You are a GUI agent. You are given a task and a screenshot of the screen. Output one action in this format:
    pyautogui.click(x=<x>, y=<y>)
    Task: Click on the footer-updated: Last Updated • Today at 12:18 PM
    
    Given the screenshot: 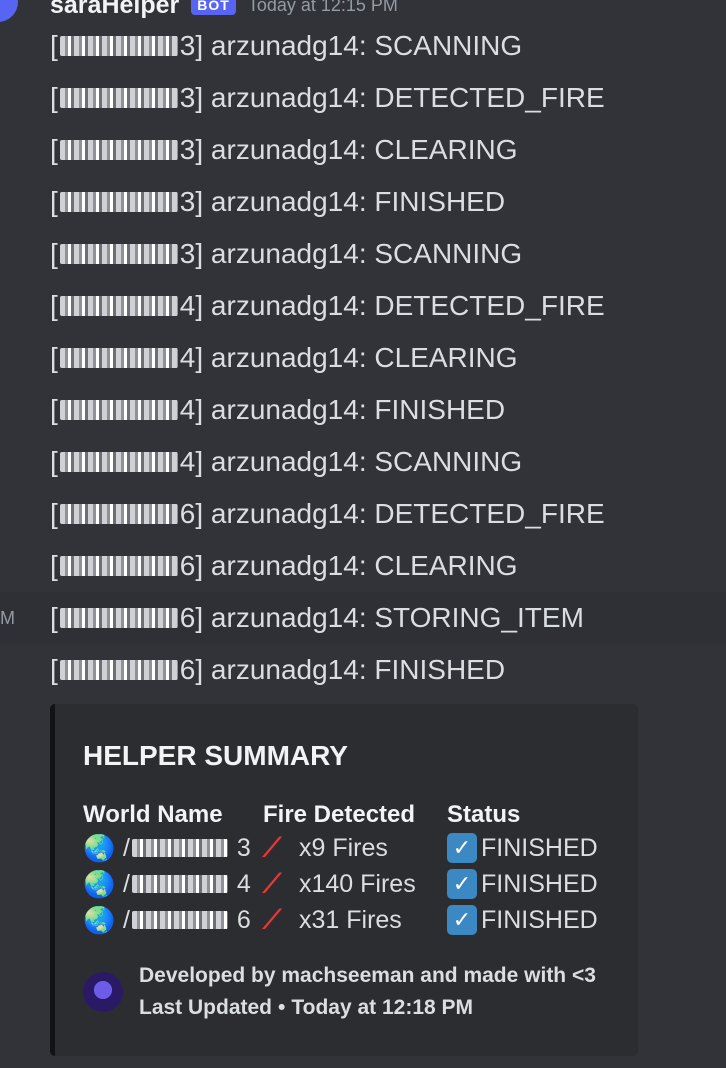 What is the action you would take?
    pyautogui.click(x=367, y=1008)
    